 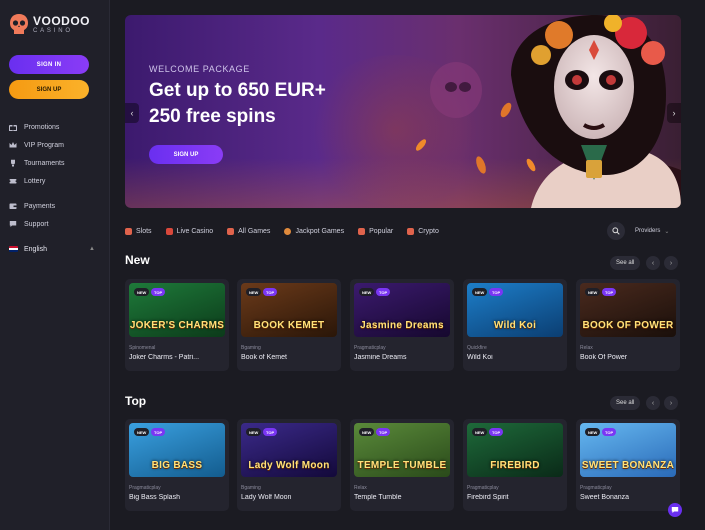 What do you see at coordinates (628, 357) in the screenshot?
I see `game-name: Book Of Power` at bounding box center [628, 357].